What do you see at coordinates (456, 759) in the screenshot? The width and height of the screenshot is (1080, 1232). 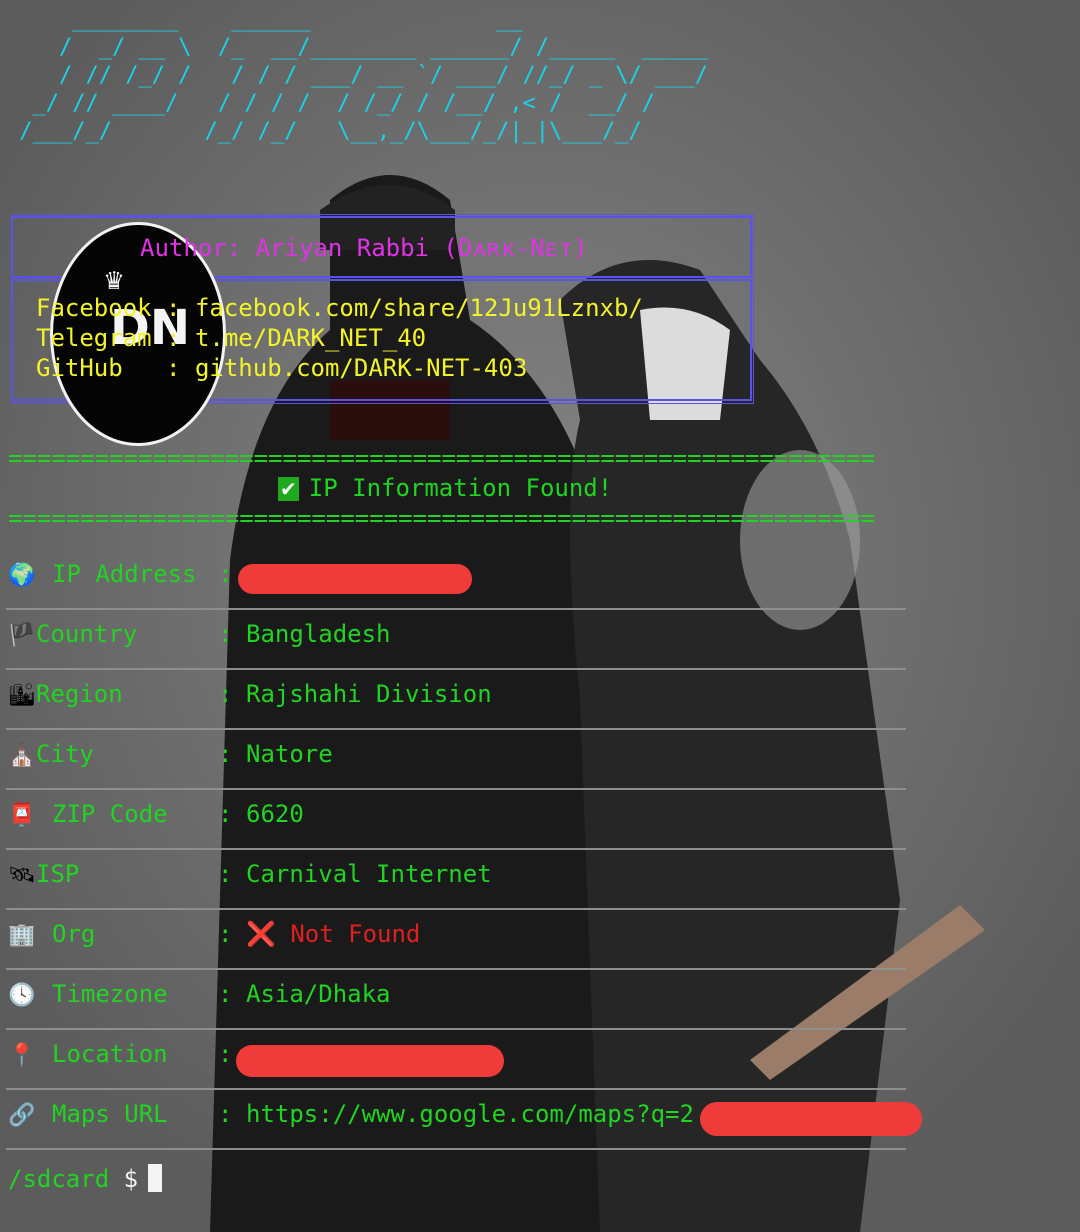 I see `info-row: ⛪ City: Natore` at bounding box center [456, 759].